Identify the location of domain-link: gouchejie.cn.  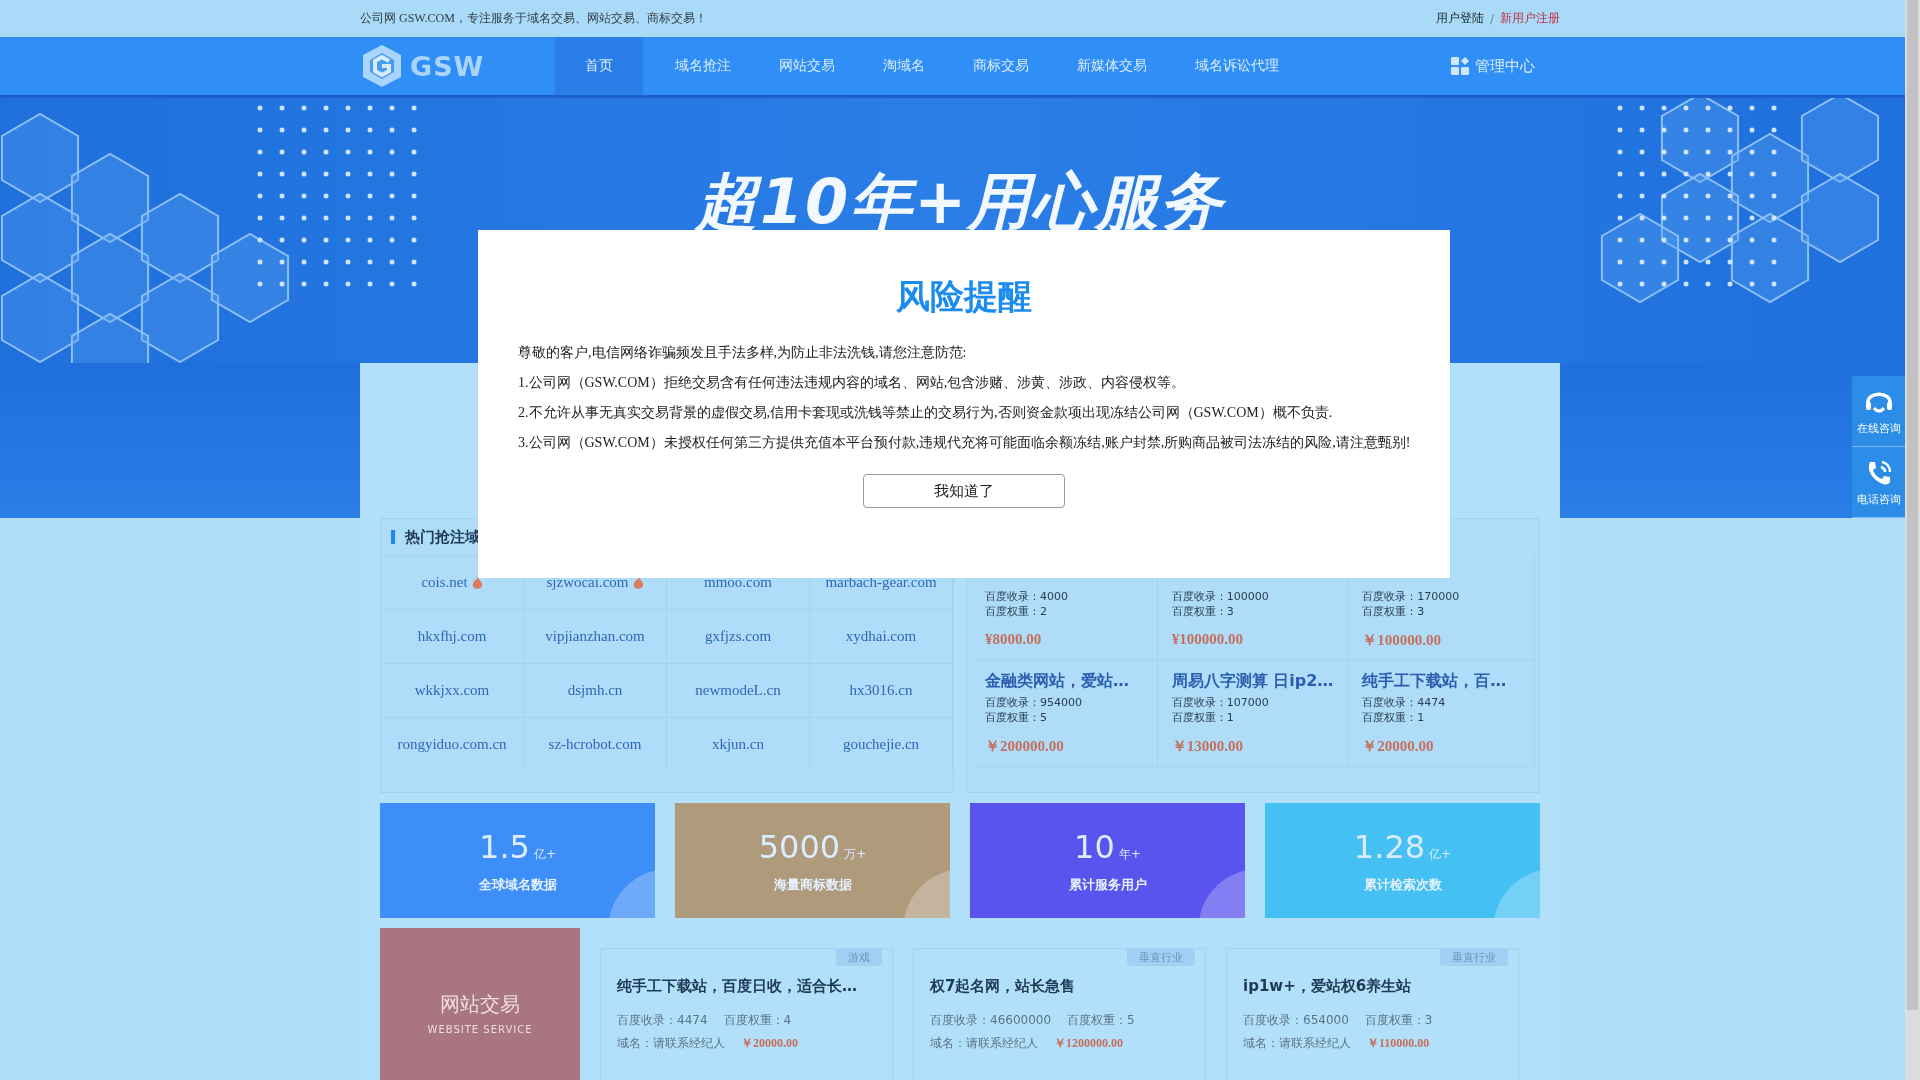
(881, 744).